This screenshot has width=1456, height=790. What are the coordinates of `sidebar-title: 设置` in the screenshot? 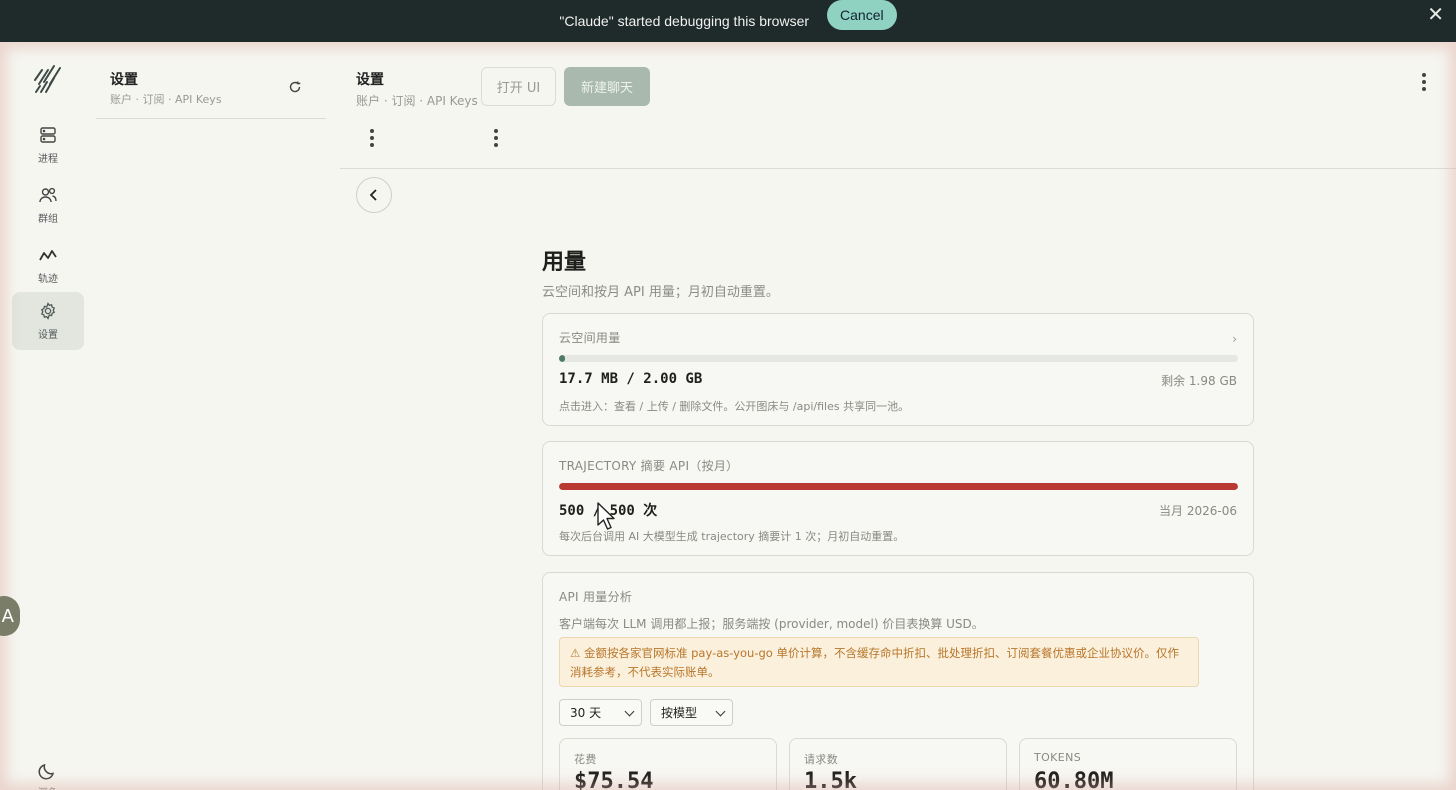 It's located at (124, 80).